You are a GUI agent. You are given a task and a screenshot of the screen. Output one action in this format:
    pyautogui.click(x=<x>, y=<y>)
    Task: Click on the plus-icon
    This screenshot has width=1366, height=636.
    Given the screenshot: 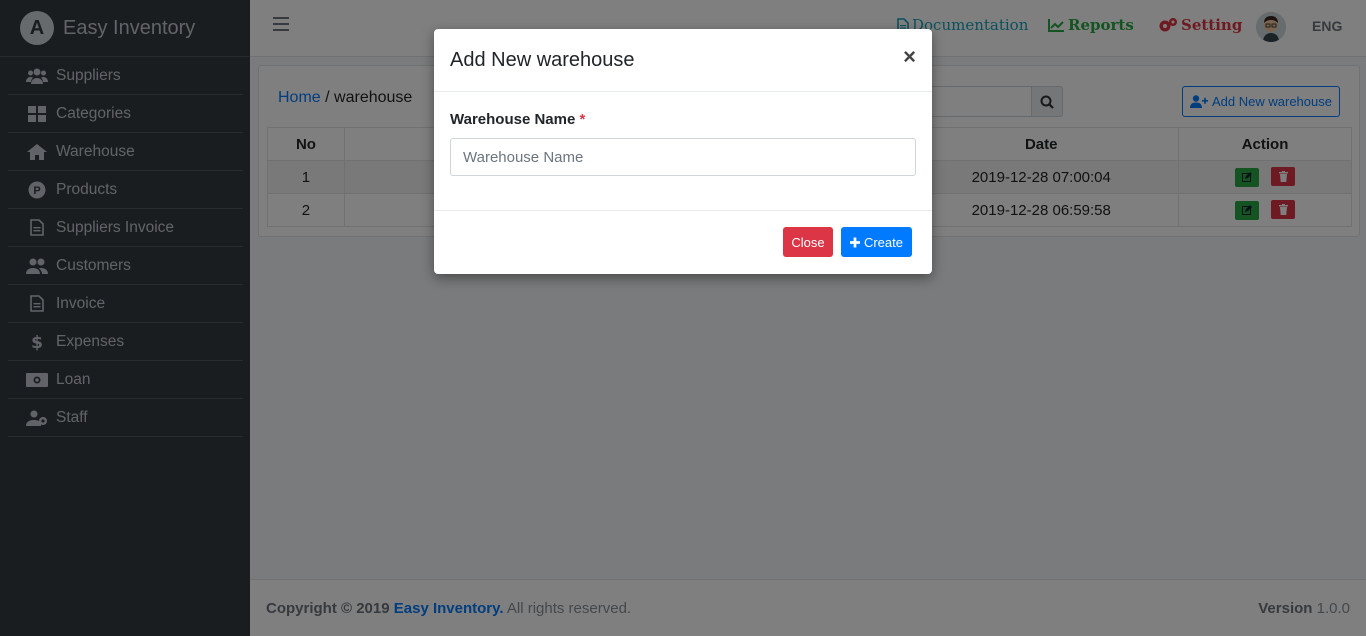 What is the action you would take?
    pyautogui.click(x=855, y=242)
    